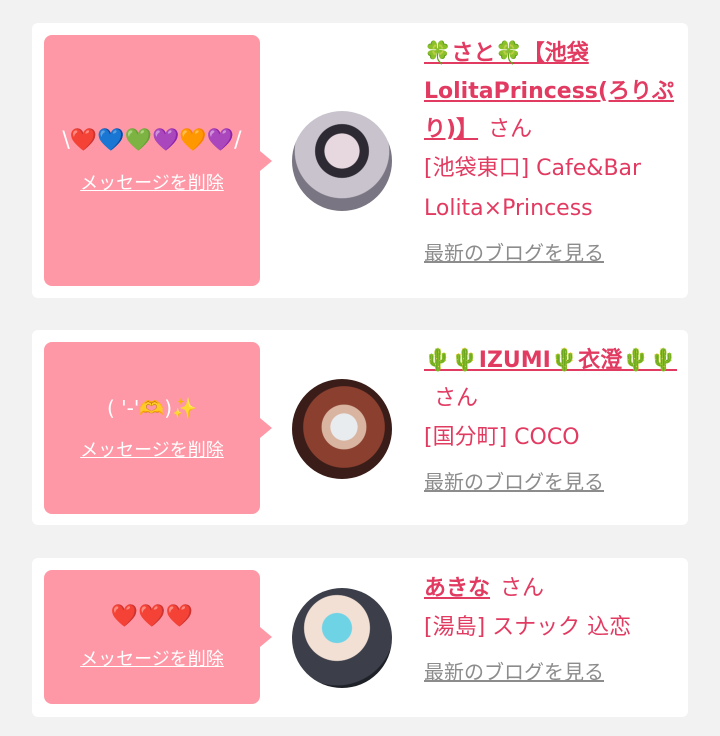  Describe the element at coordinates (528, 627) in the screenshot. I see `shop-name: [湯島] スナック 込恋` at that location.